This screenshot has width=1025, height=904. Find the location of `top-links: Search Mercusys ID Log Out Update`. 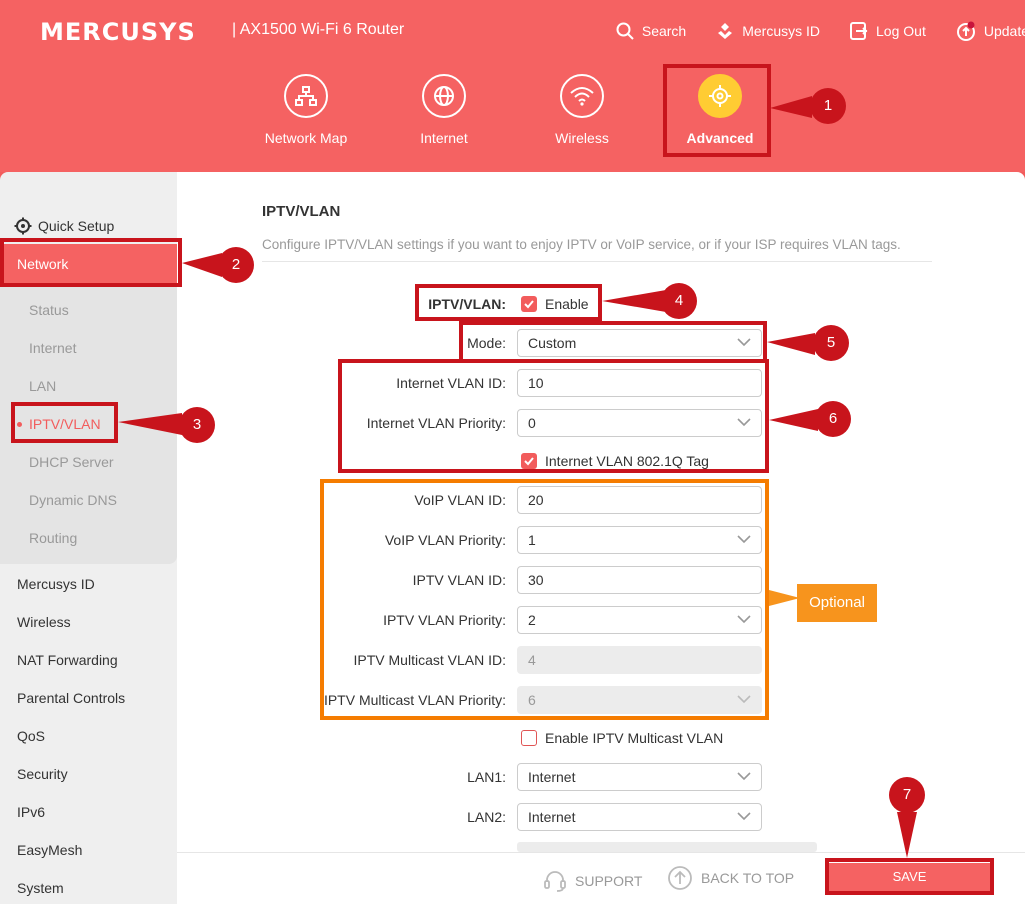

top-links: Search Mercusys ID Log Out Update is located at coordinates (820, 31).